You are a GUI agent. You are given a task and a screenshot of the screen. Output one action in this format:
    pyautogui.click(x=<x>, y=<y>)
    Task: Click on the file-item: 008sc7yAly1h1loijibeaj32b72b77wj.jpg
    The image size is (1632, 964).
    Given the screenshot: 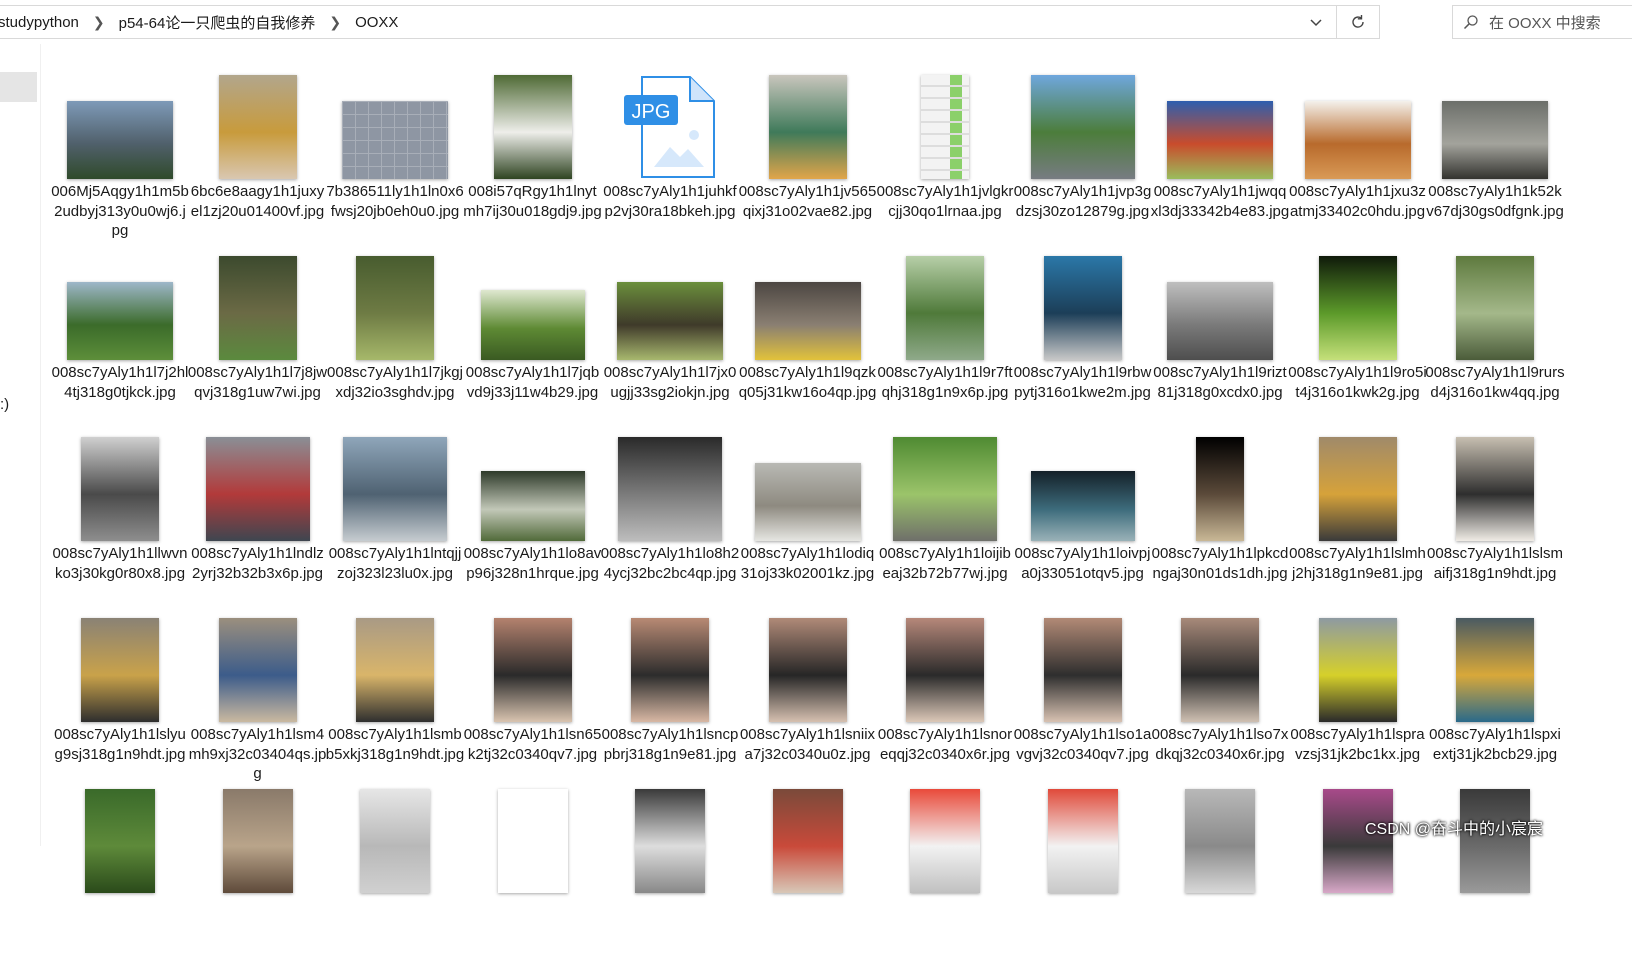 What is the action you would take?
    pyautogui.click(x=945, y=512)
    